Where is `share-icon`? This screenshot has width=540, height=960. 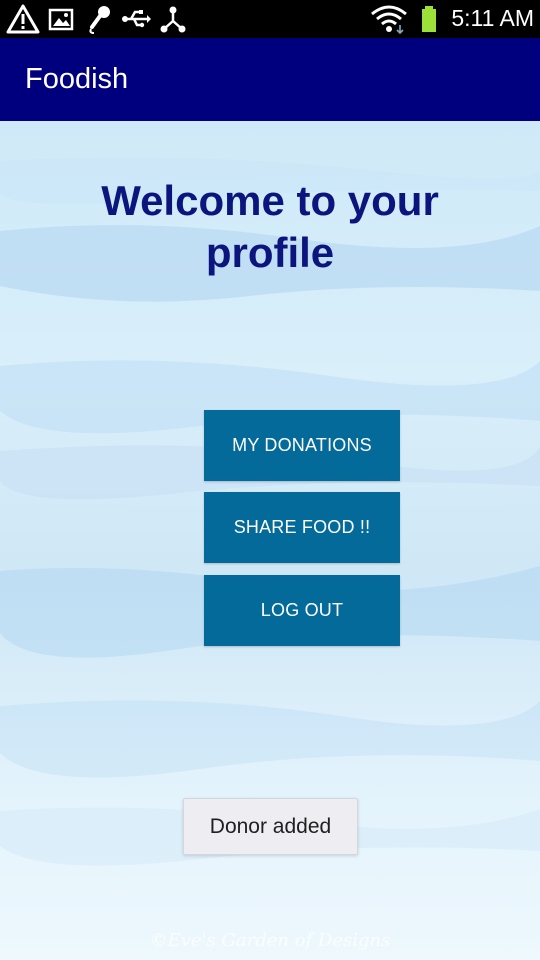
share-icon is located at coordinates (173, 19).